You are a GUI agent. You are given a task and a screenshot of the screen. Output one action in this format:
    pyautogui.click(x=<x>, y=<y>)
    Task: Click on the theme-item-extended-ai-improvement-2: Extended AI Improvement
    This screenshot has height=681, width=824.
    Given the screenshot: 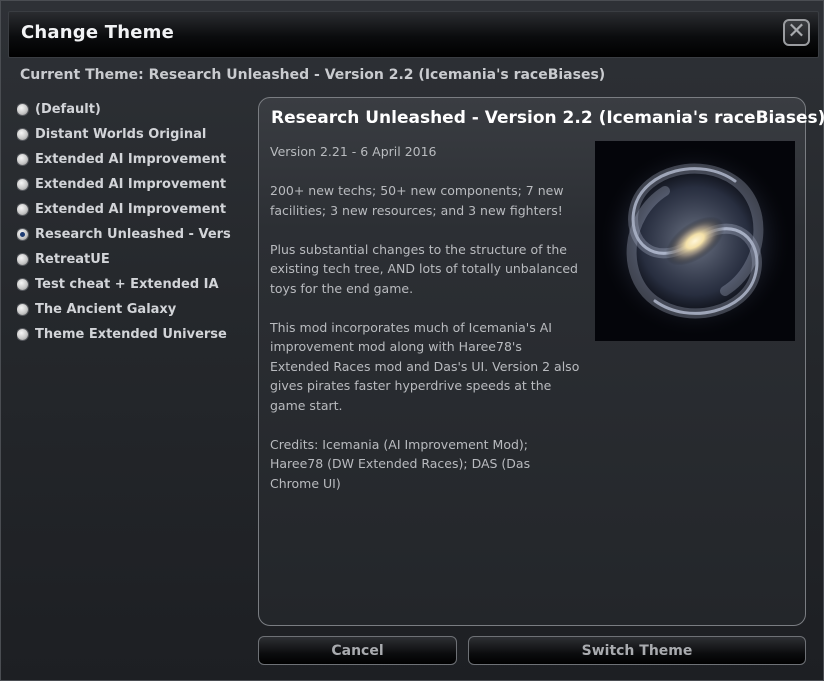 What is the action you would take?
    pyautogui.click(x=133, y=184)
    